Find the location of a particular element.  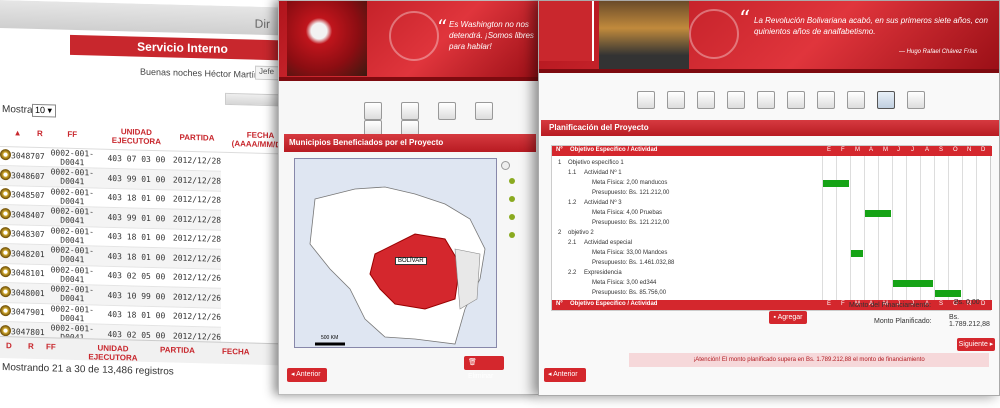

objective-label: Objetivo específico 1 is located at coordinates (596, 163).